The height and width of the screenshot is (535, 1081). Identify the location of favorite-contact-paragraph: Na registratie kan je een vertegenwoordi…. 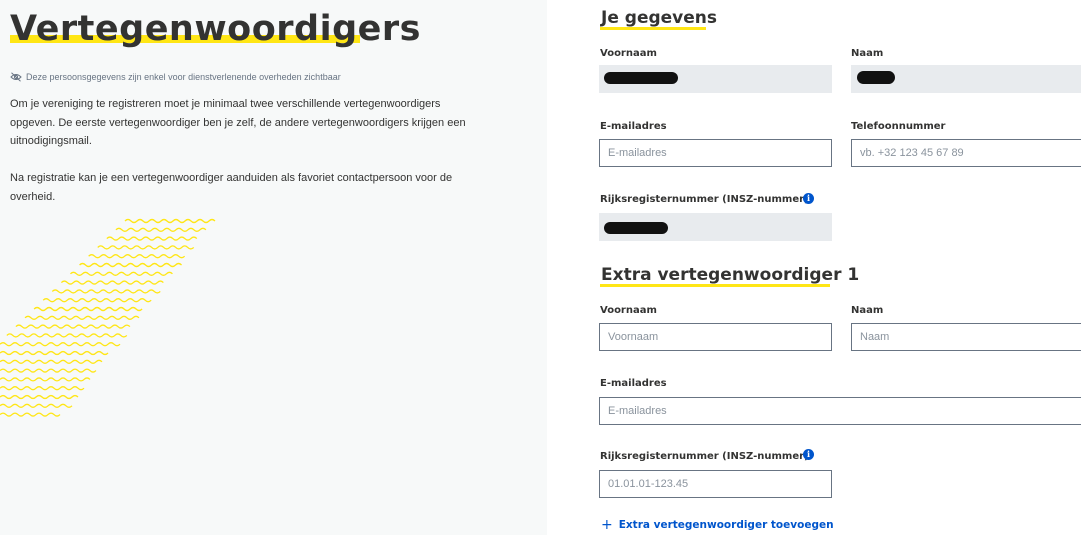
(231, 187).